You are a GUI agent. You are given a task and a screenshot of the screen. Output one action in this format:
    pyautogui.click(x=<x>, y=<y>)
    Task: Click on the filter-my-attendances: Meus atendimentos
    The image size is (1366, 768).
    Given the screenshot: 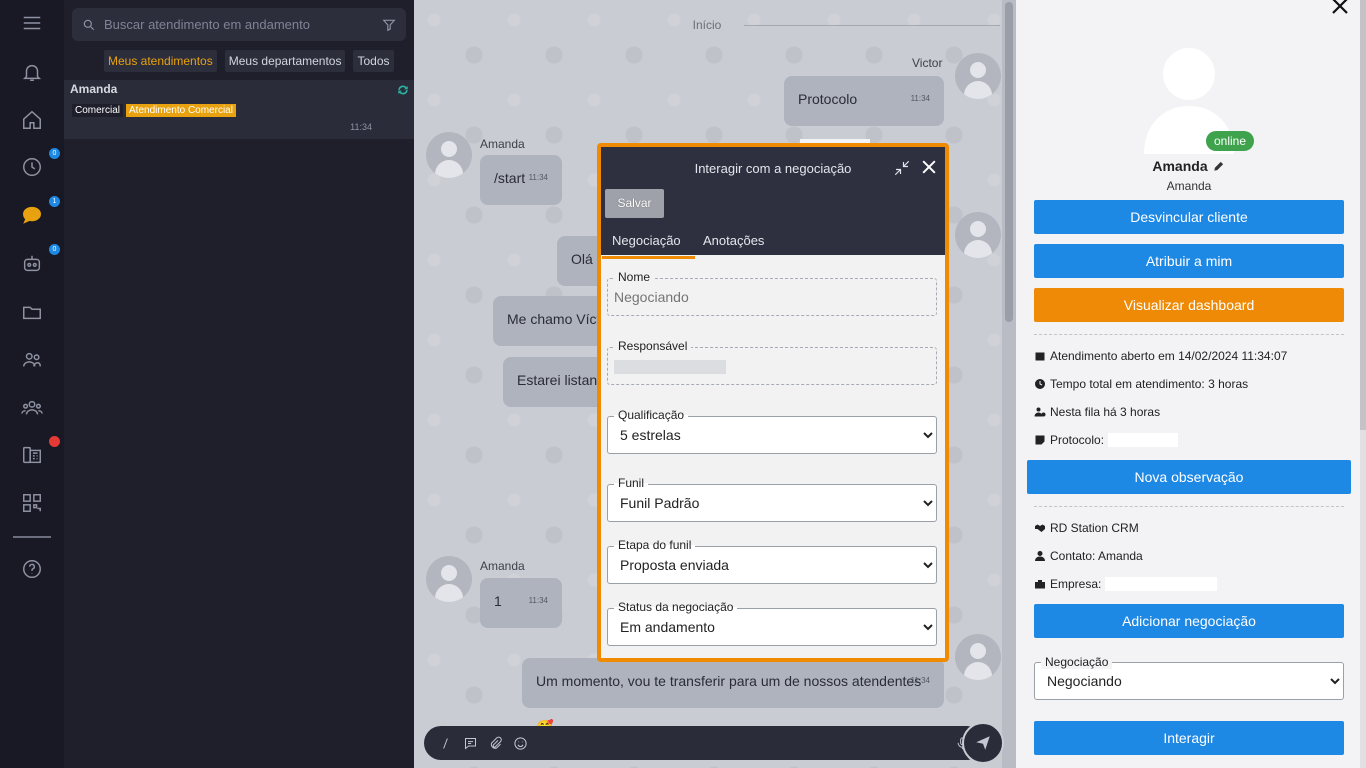 What is the action you would take?
    pyautogui.click(x=160, y=61)
    